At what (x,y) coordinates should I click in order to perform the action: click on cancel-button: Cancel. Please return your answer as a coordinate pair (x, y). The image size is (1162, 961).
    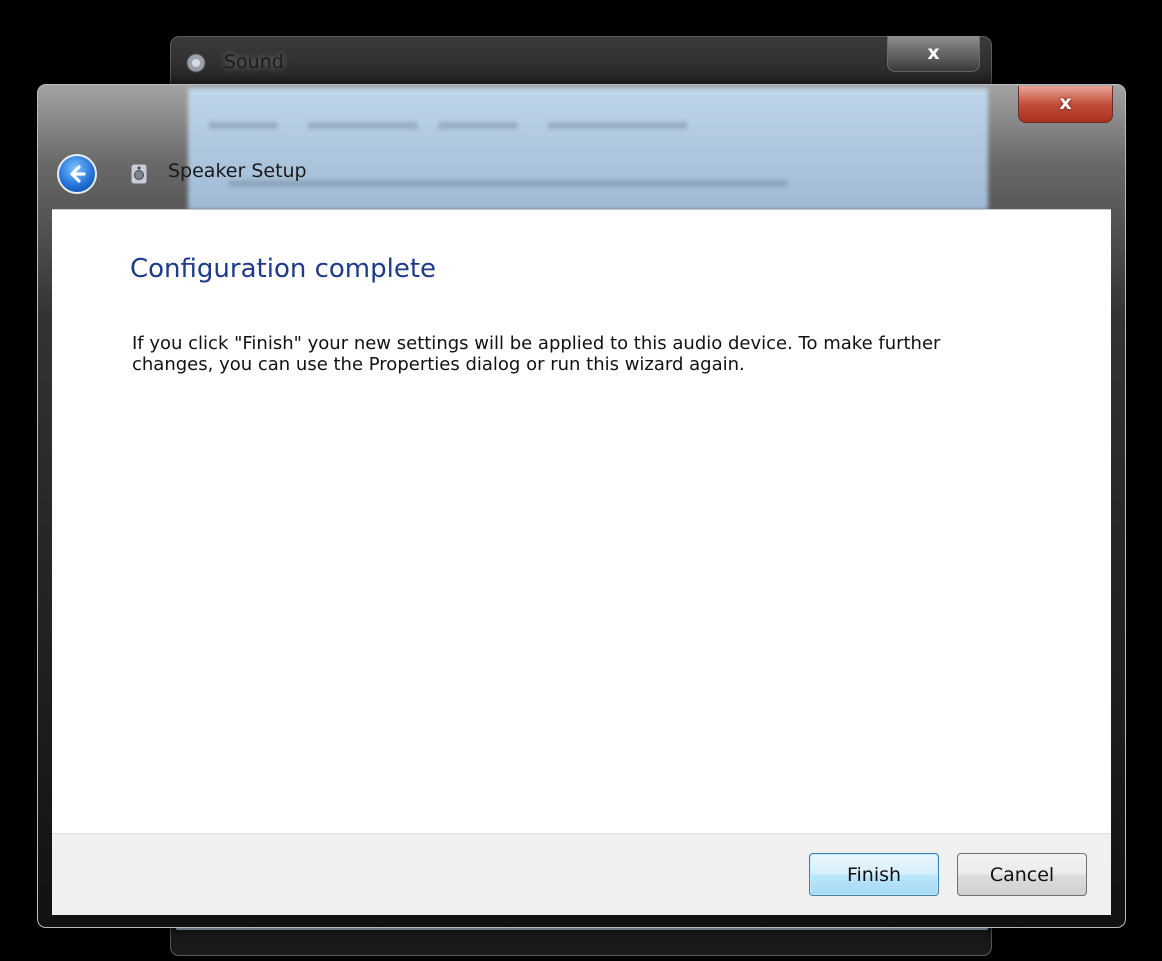
    Looking at the image, I should click on (1022, 874).